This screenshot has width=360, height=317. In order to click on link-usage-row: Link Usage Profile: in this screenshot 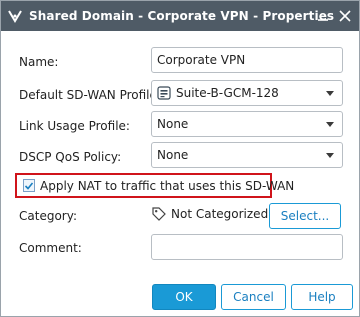, I will do `click(74, 126)`.